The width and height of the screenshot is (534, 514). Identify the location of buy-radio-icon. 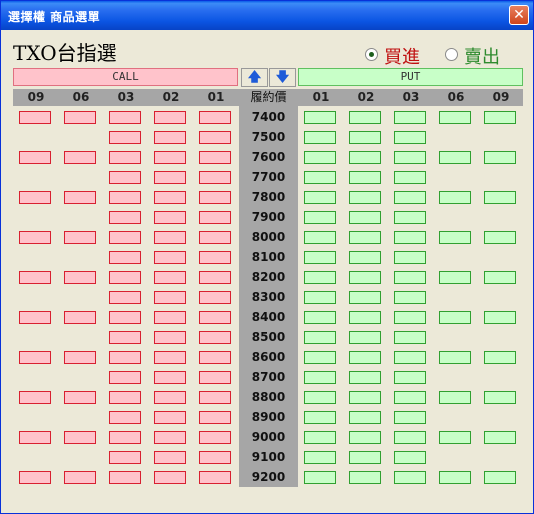
(371, 54).